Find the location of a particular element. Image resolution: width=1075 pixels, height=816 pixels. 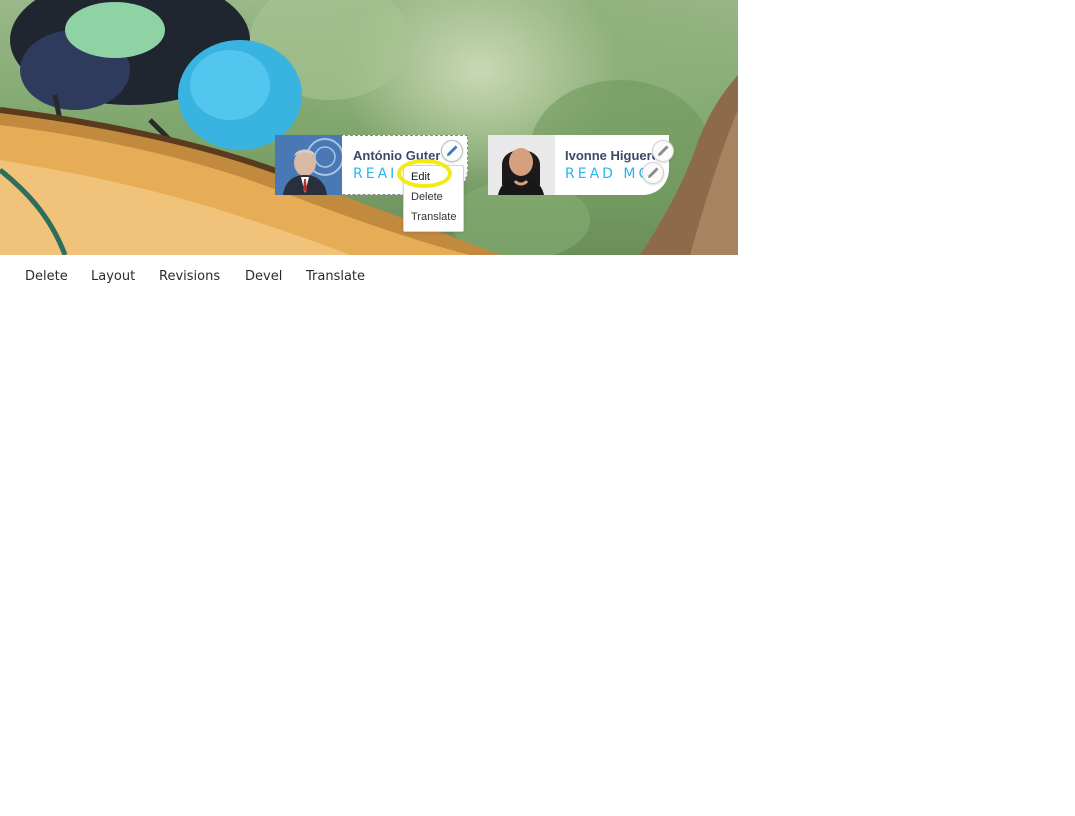

profile-name: Ivonne Higuero is located at coordinates (610, 155).